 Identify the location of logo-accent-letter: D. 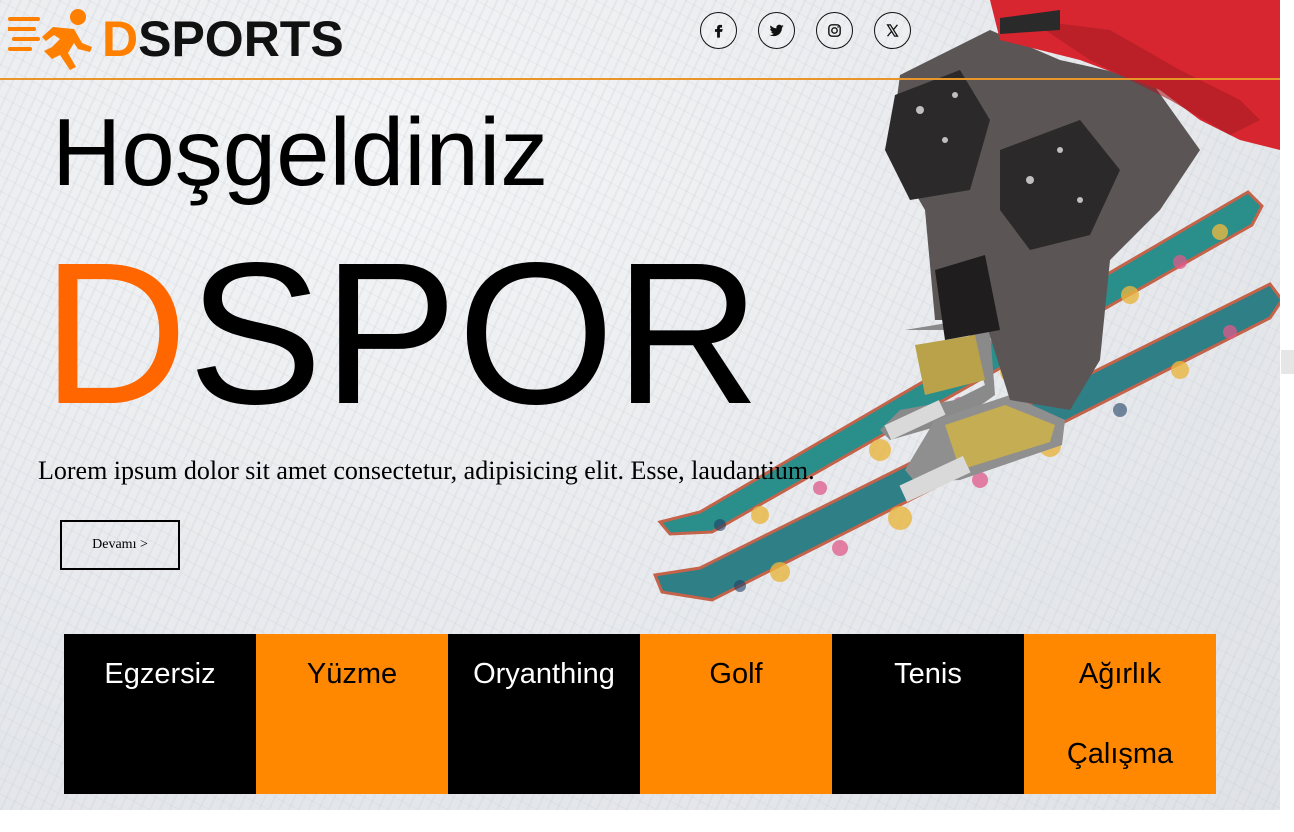
(120, 39).